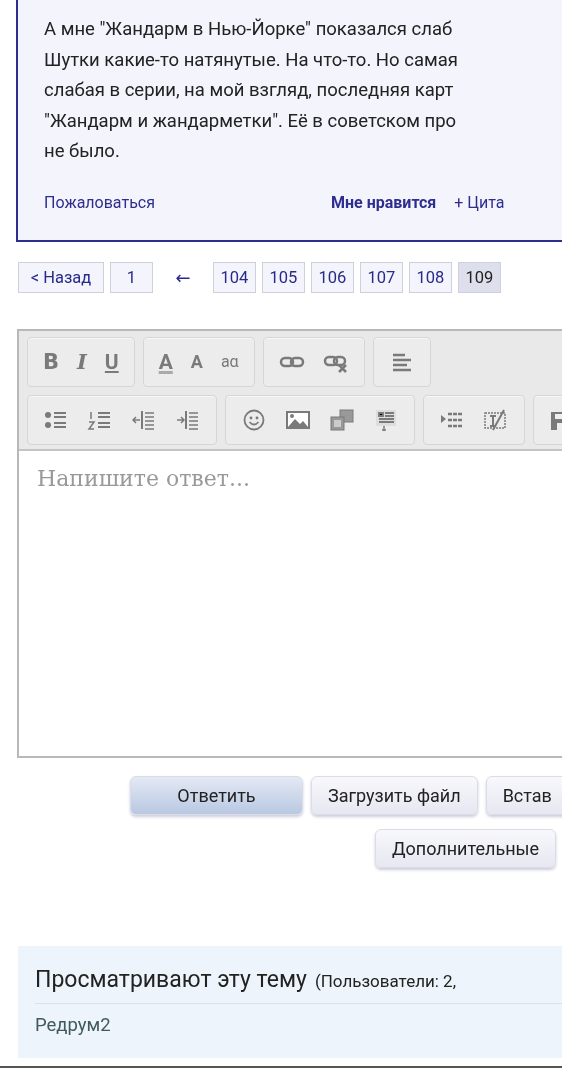  Describe the element at coordinates (73, 1025) in the screenshot. I see `user-link: Редрум2` at that location.